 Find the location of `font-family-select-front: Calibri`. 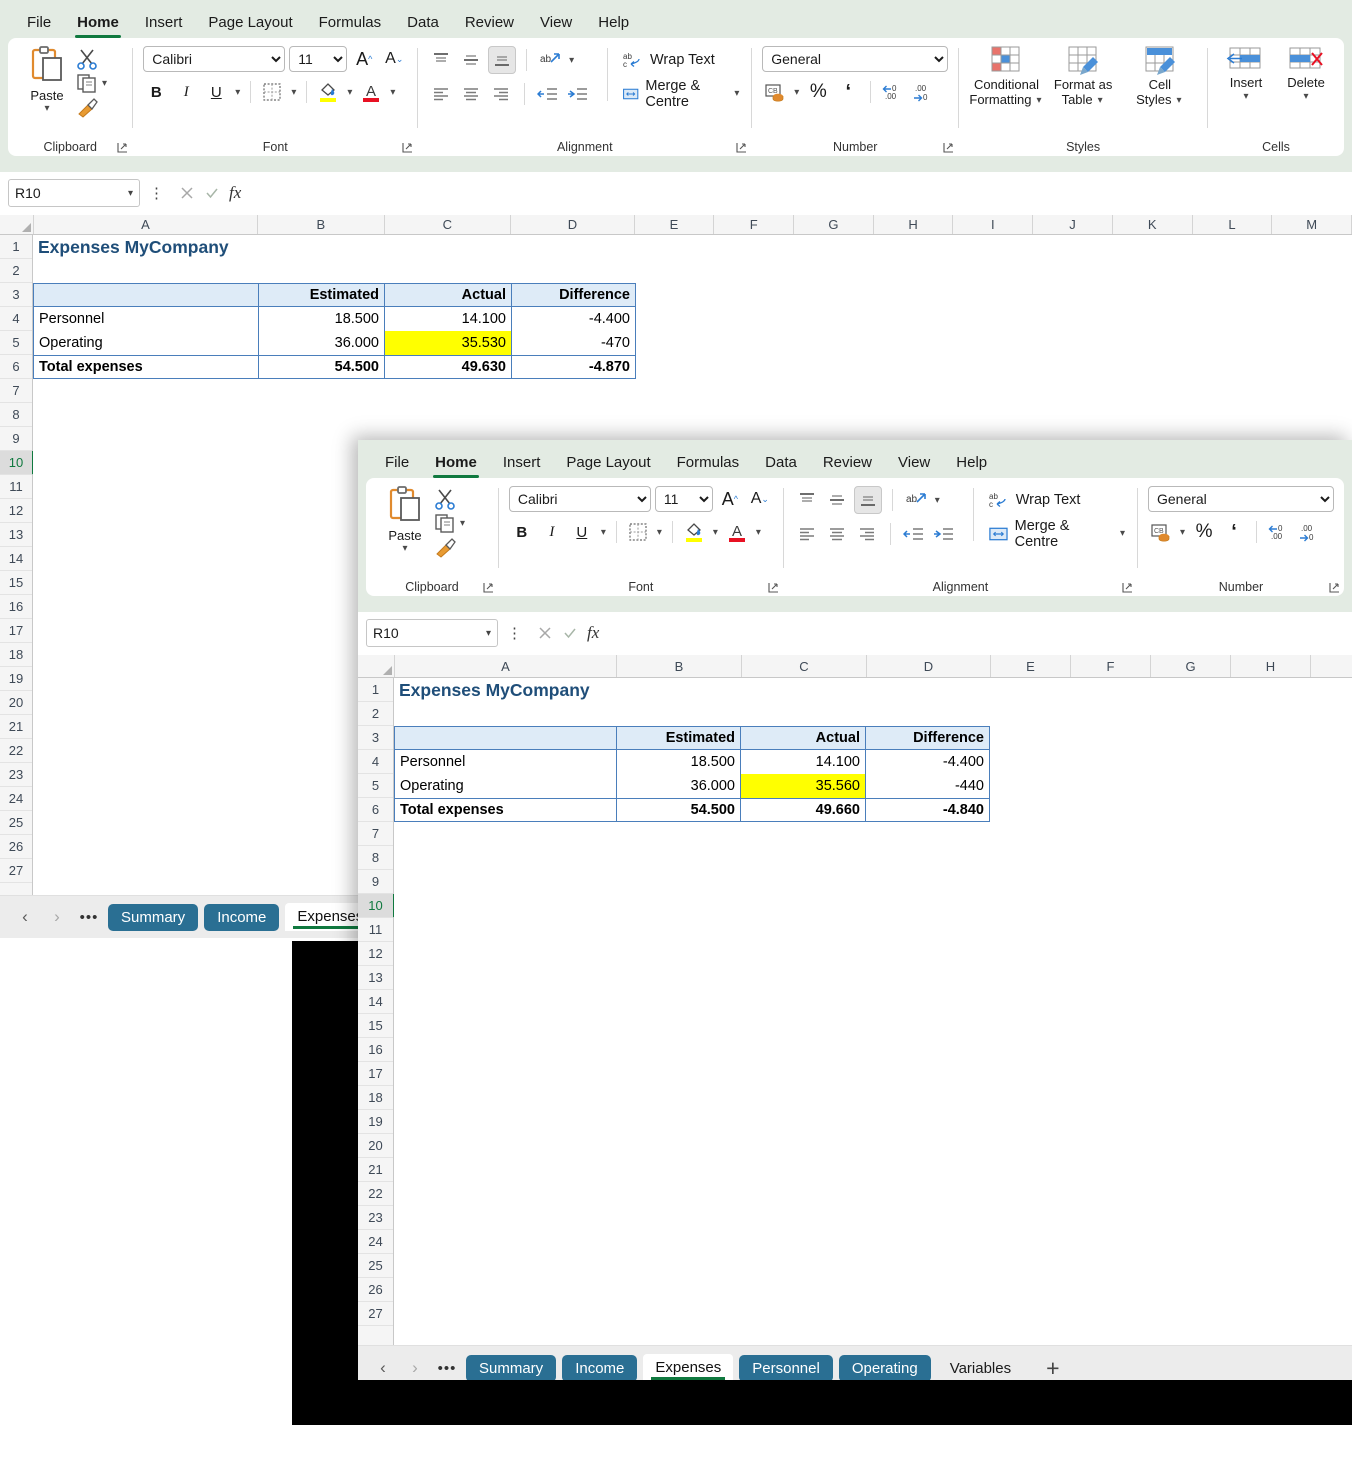

font-family-select-front: Calibri is located at coordinates (579, 499).